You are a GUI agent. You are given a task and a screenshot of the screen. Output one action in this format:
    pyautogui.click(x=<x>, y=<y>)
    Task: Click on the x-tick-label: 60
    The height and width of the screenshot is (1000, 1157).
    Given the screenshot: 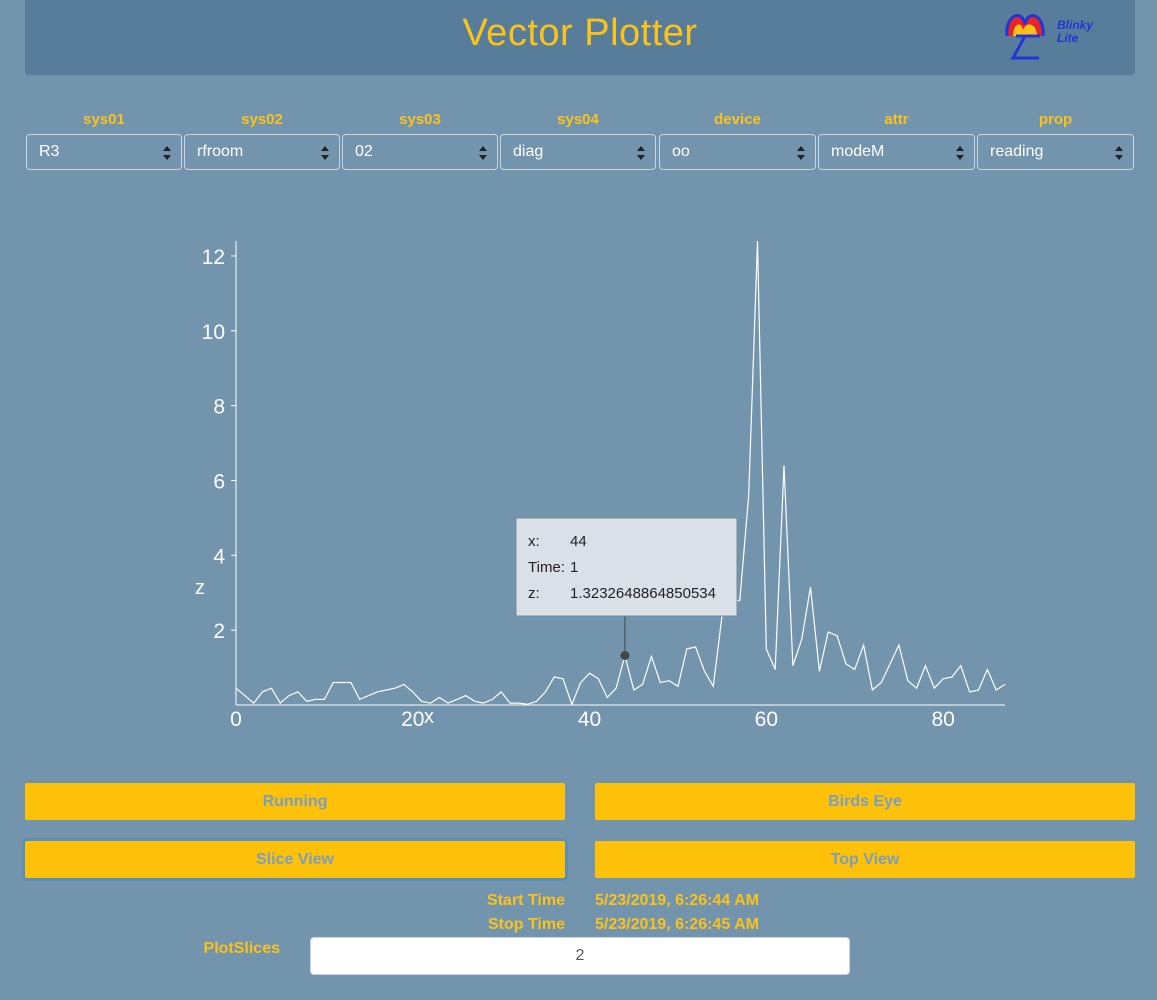 What is the action you would take?
    pyautogui.click(x=766, y=719)
    